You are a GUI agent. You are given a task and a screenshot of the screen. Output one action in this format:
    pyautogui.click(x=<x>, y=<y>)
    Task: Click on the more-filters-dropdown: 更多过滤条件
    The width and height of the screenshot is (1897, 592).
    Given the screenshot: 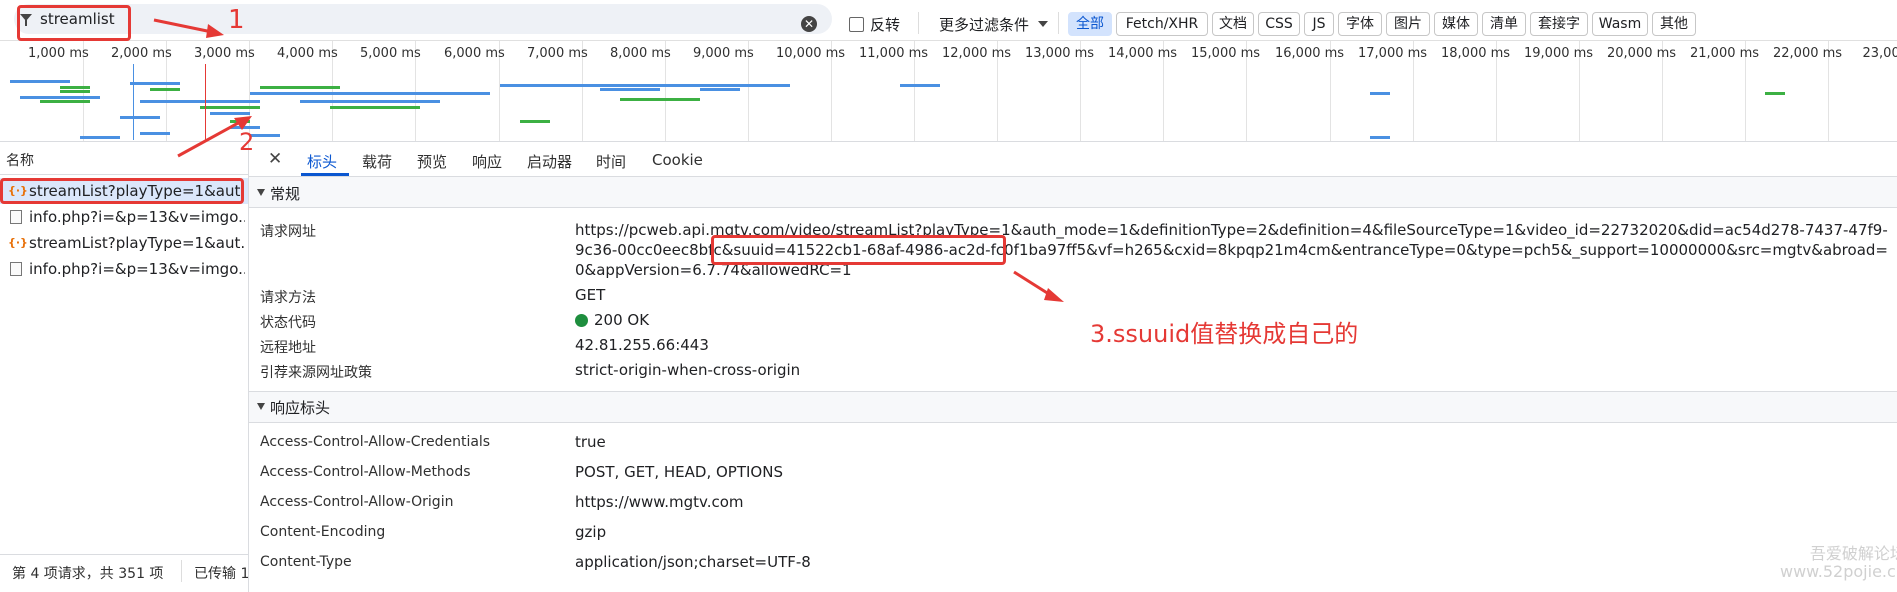 What is the action you would take?
    pyautogui.click(x=984, y=24)
    